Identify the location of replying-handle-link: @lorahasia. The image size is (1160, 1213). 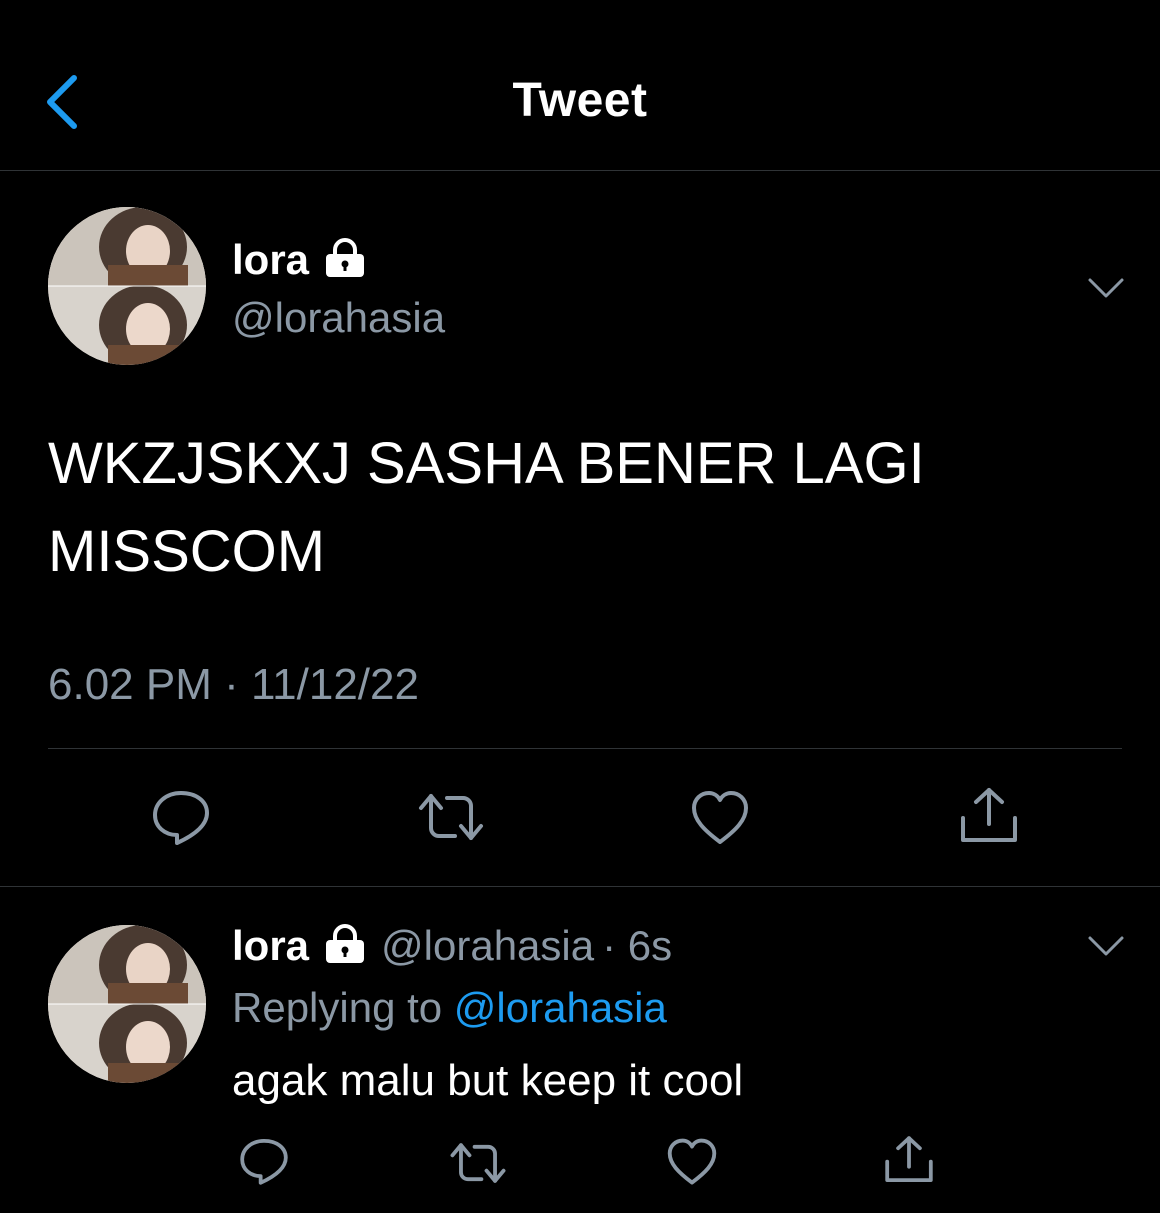
(560, 1007).